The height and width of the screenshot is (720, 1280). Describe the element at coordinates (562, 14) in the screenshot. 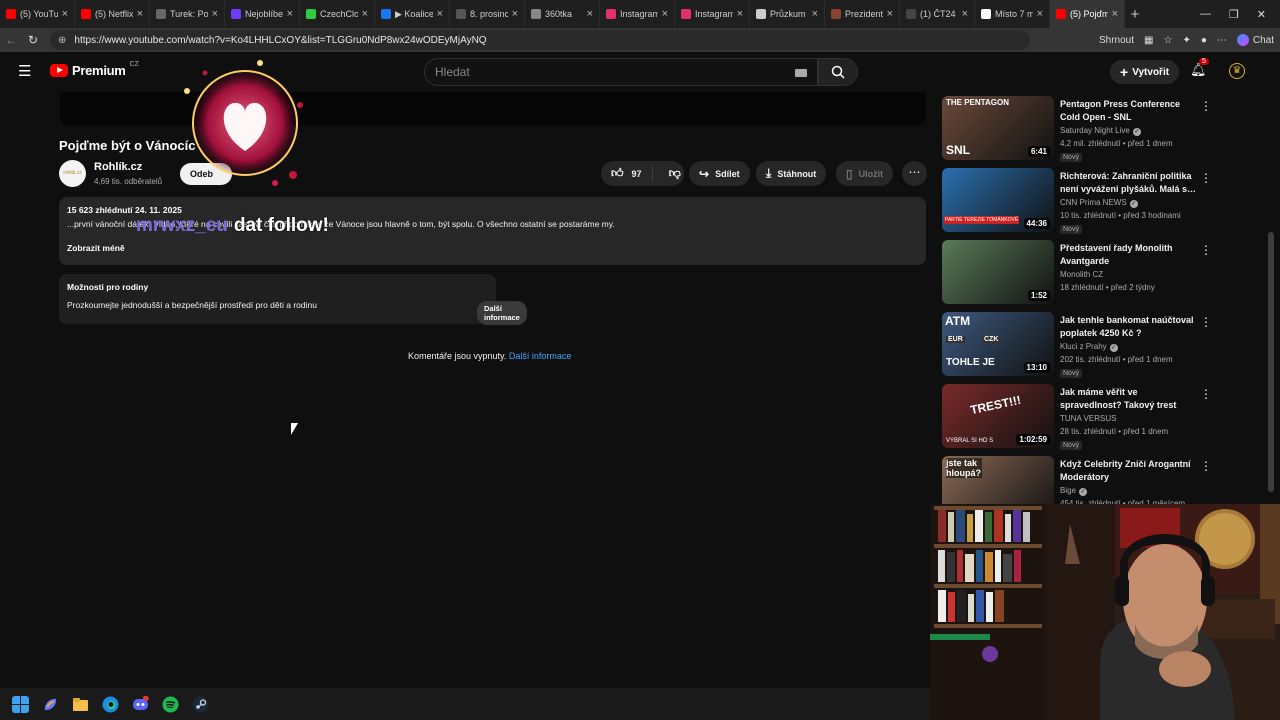

I see `browser-tab: 360tka ×` at that location.